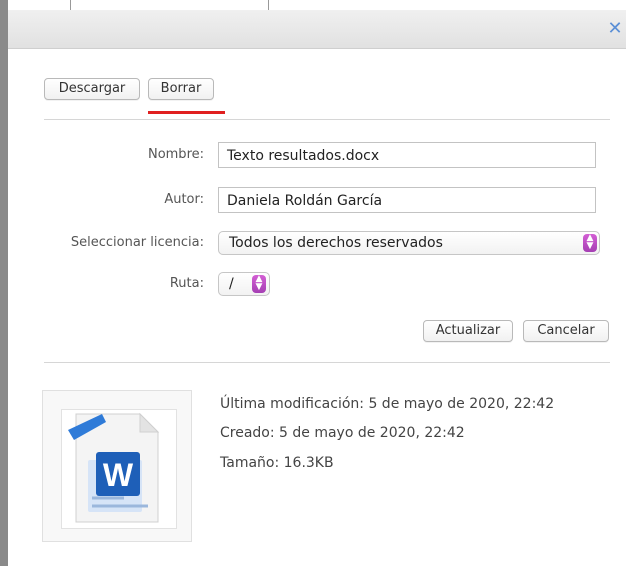 This screenshot has height=566, width=626. Describe the element at coordinates (615, 29) in the screenshot. I see `close-icon: ✕` at that location.